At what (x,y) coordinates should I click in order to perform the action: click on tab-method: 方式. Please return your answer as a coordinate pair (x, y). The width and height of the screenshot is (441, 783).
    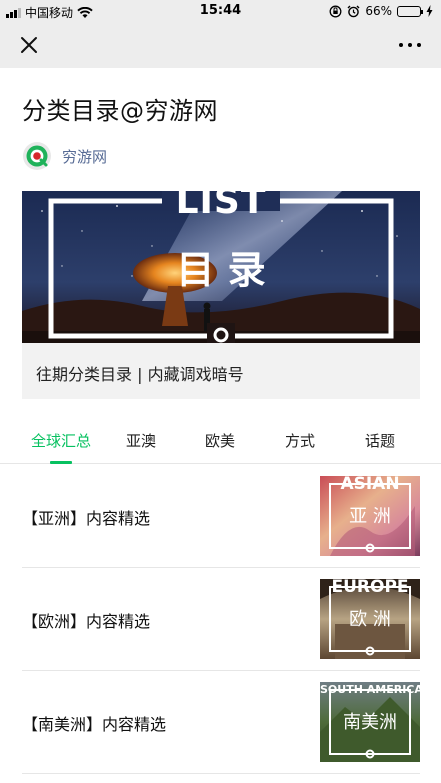
    Looking at the image, I should click on (300, 440).